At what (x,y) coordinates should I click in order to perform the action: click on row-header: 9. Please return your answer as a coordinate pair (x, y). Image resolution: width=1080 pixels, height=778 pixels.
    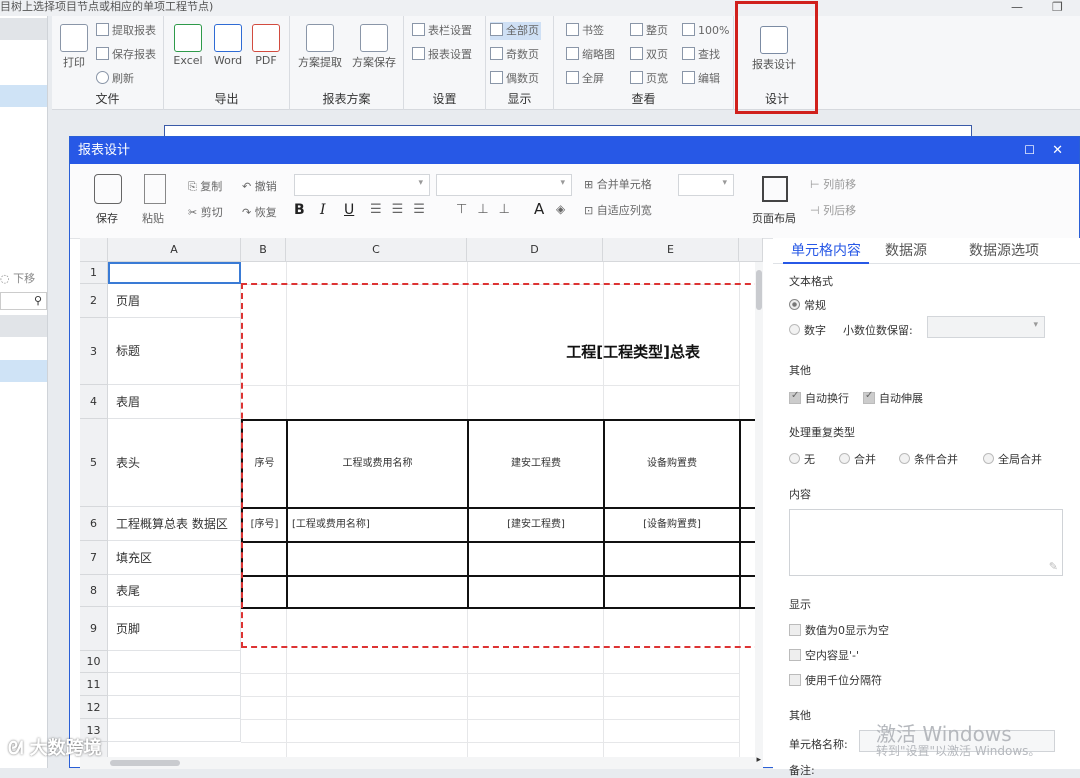
    Looking at the image, I should click on (94, 629).